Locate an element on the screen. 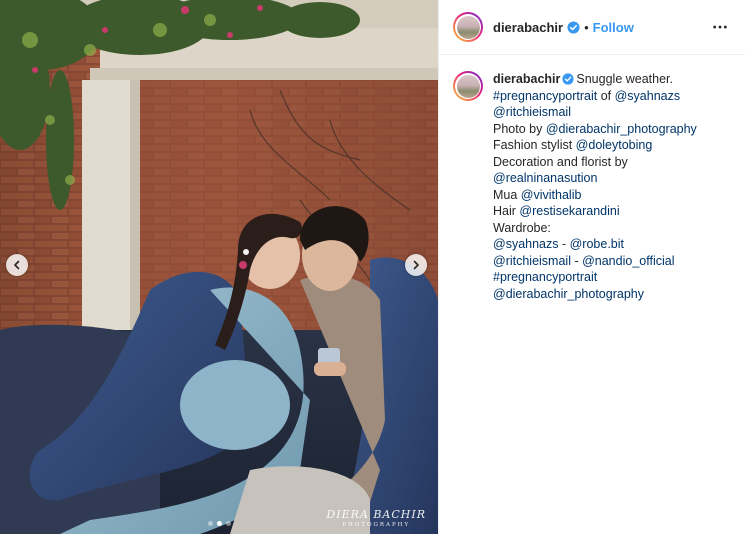 The image size is (745, 534). caption-line: @ritchieismail - @nandio_official is located at coordinates (612, 261).